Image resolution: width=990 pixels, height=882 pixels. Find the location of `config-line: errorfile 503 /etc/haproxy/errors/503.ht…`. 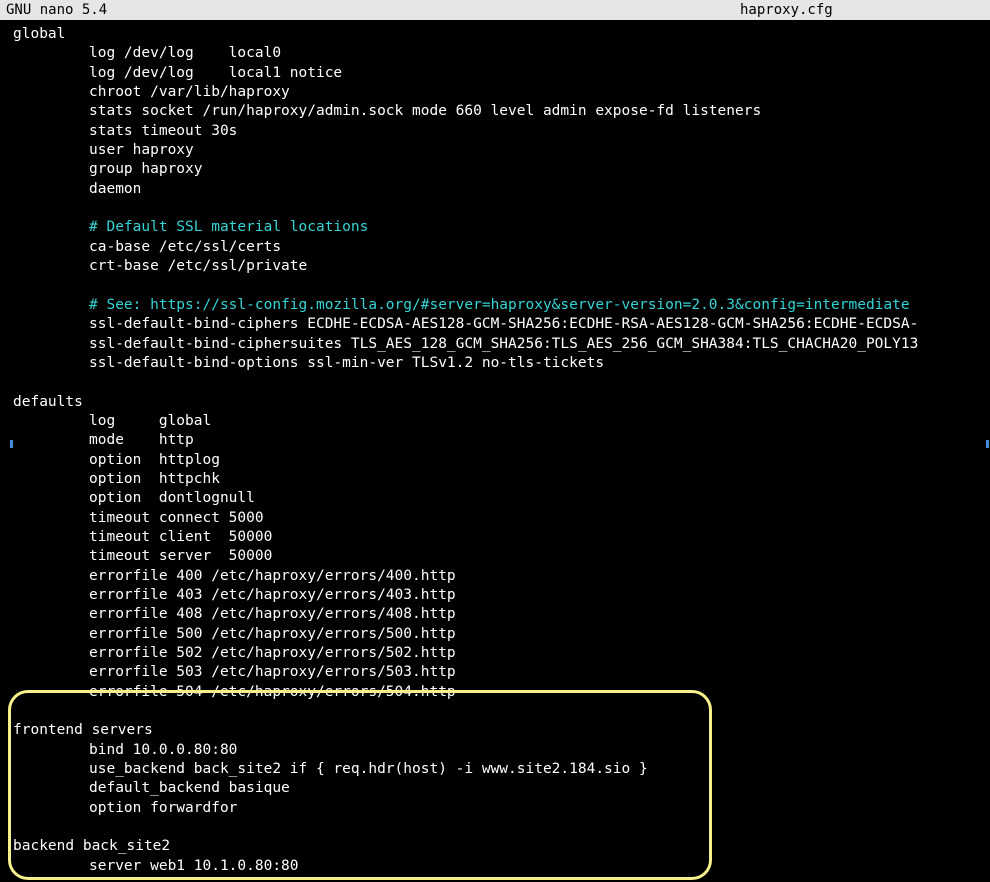

config-line: errorfile 503 /etc/haproxy/errors/503.ht… is located at coordinates (501, 672).